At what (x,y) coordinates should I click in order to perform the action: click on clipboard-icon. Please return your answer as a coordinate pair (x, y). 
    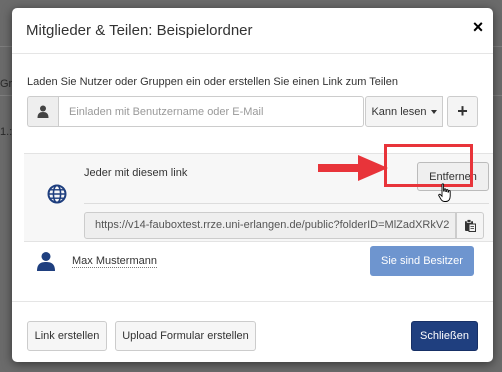
    Looking at the image, I should click on (470, 225).